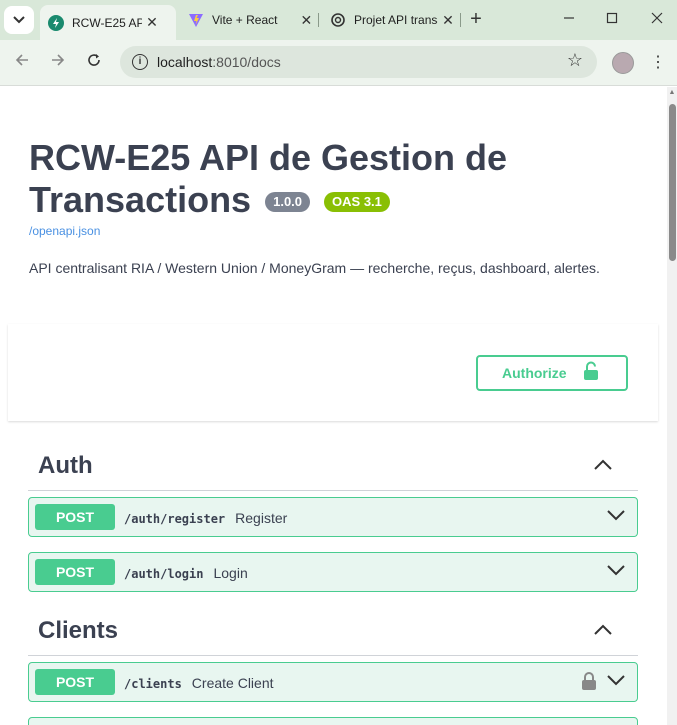 This screenshot has height=725, width=677. What do you see at coordinates (623, 63) in the screenshot?
I see `profile-avatar` at bounding box center [623, 63].